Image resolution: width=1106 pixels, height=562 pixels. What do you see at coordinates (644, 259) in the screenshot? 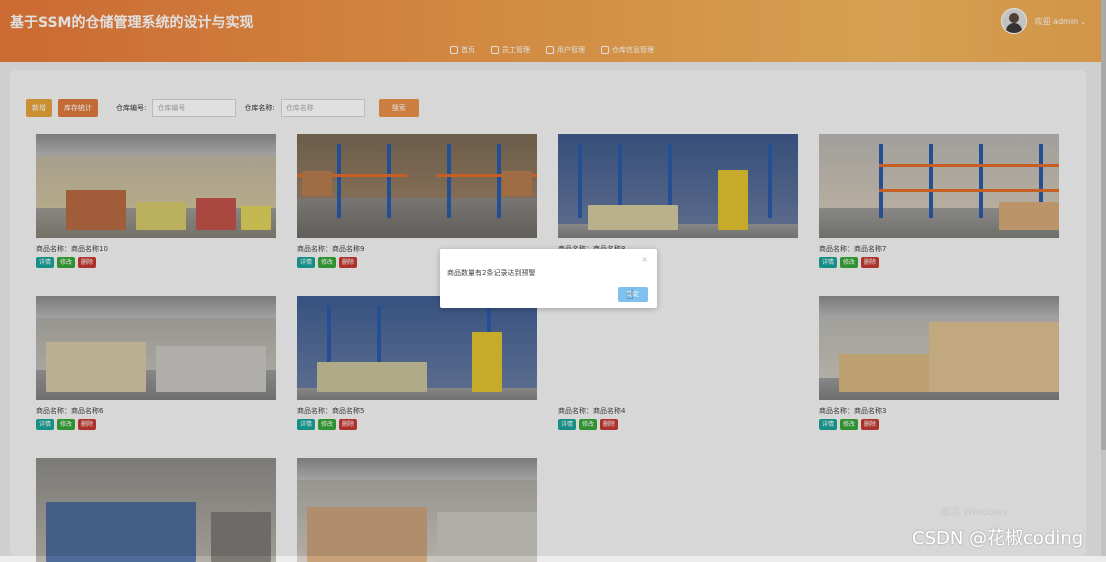
I see `close-icon: ×` at bounding box center [644, 259].